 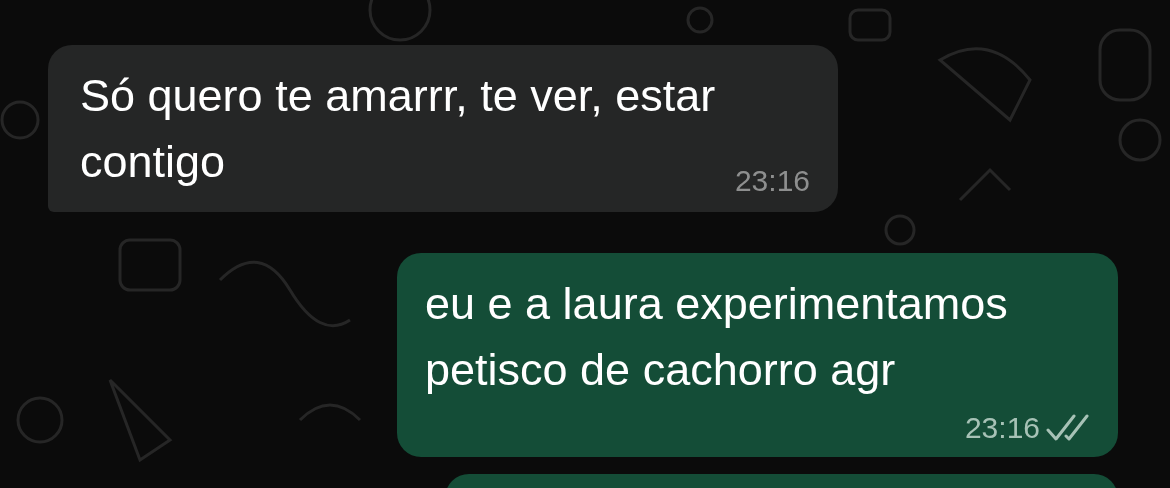 I want to click on message-text: Só quero te amarrr, te ver, estar contigo, so click(x=398, y=129).